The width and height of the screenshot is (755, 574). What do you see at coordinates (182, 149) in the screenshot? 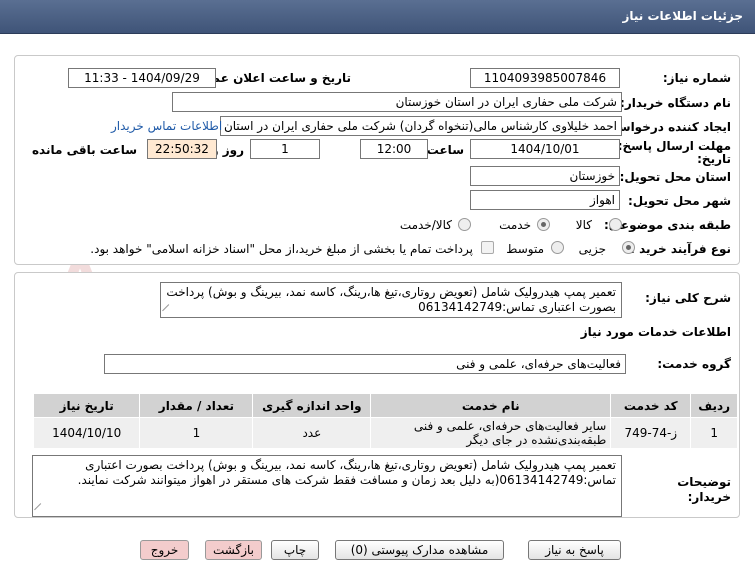
I see `remaining-time-field: 22:50:32` at bounding box center [182, 149].